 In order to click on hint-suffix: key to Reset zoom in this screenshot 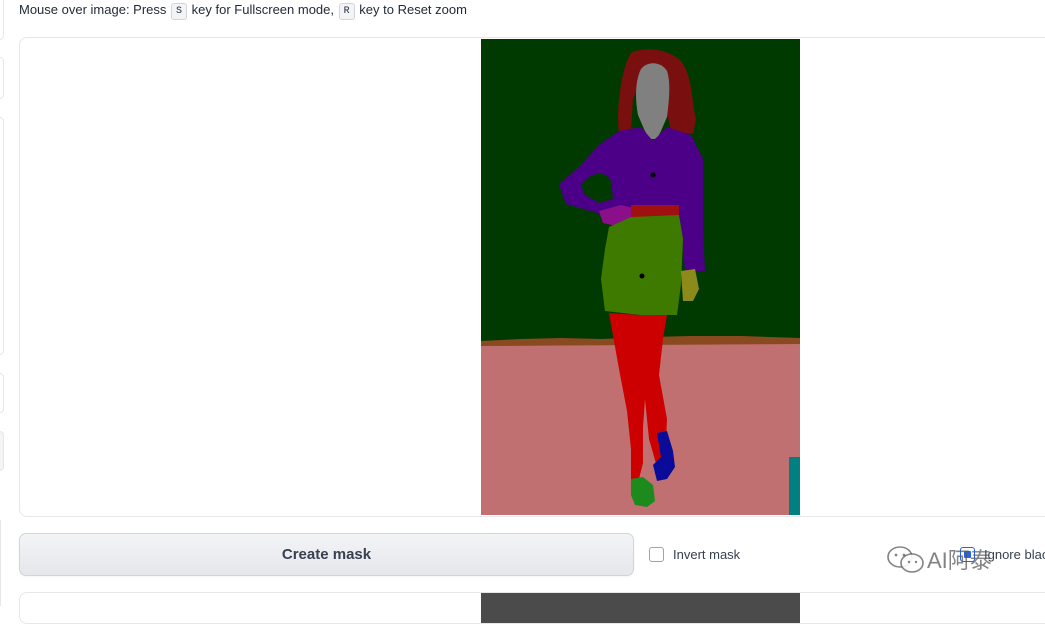, I will do `click(413, 9)`.